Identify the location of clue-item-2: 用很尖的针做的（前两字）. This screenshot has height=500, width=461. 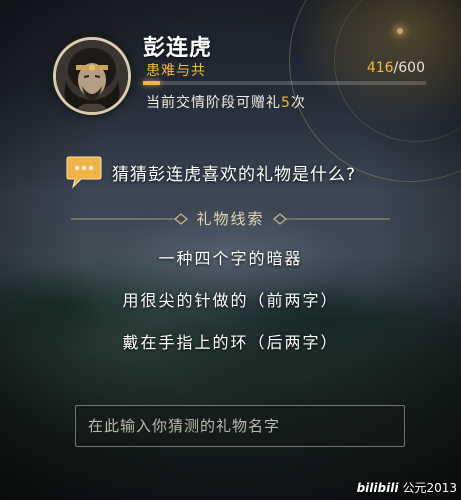
(230, 300).